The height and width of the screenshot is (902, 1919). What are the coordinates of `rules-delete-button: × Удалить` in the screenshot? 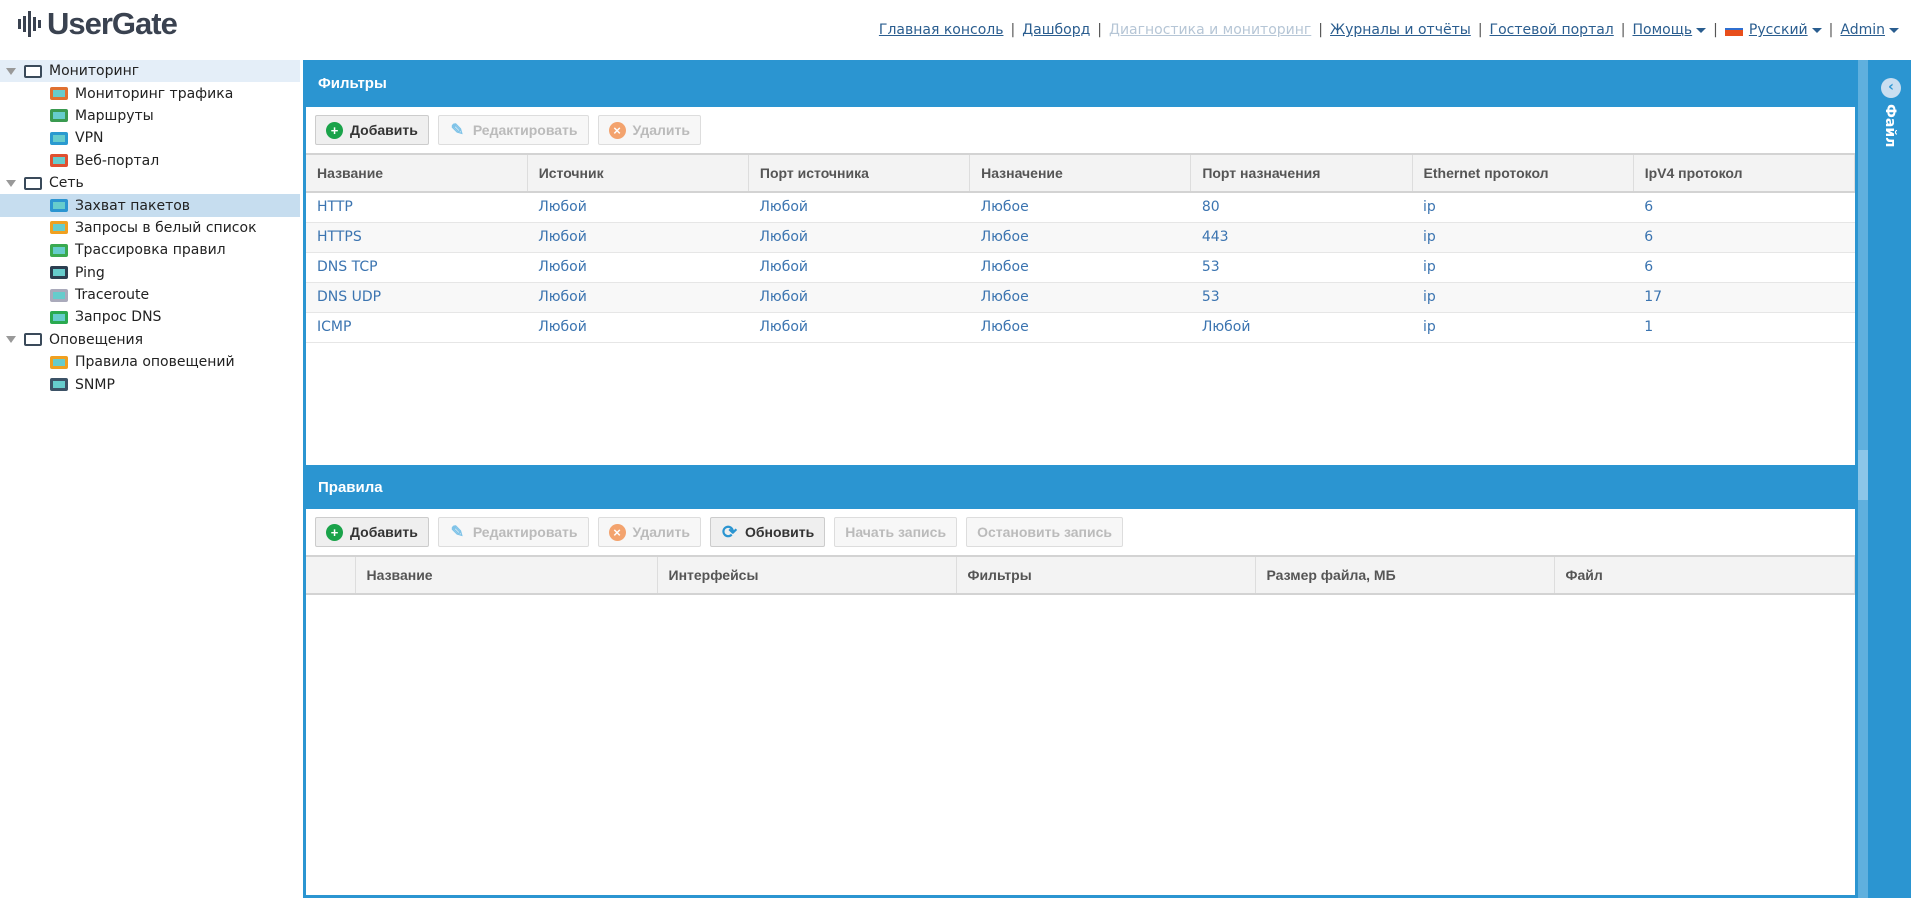 It's located at (649, 532).